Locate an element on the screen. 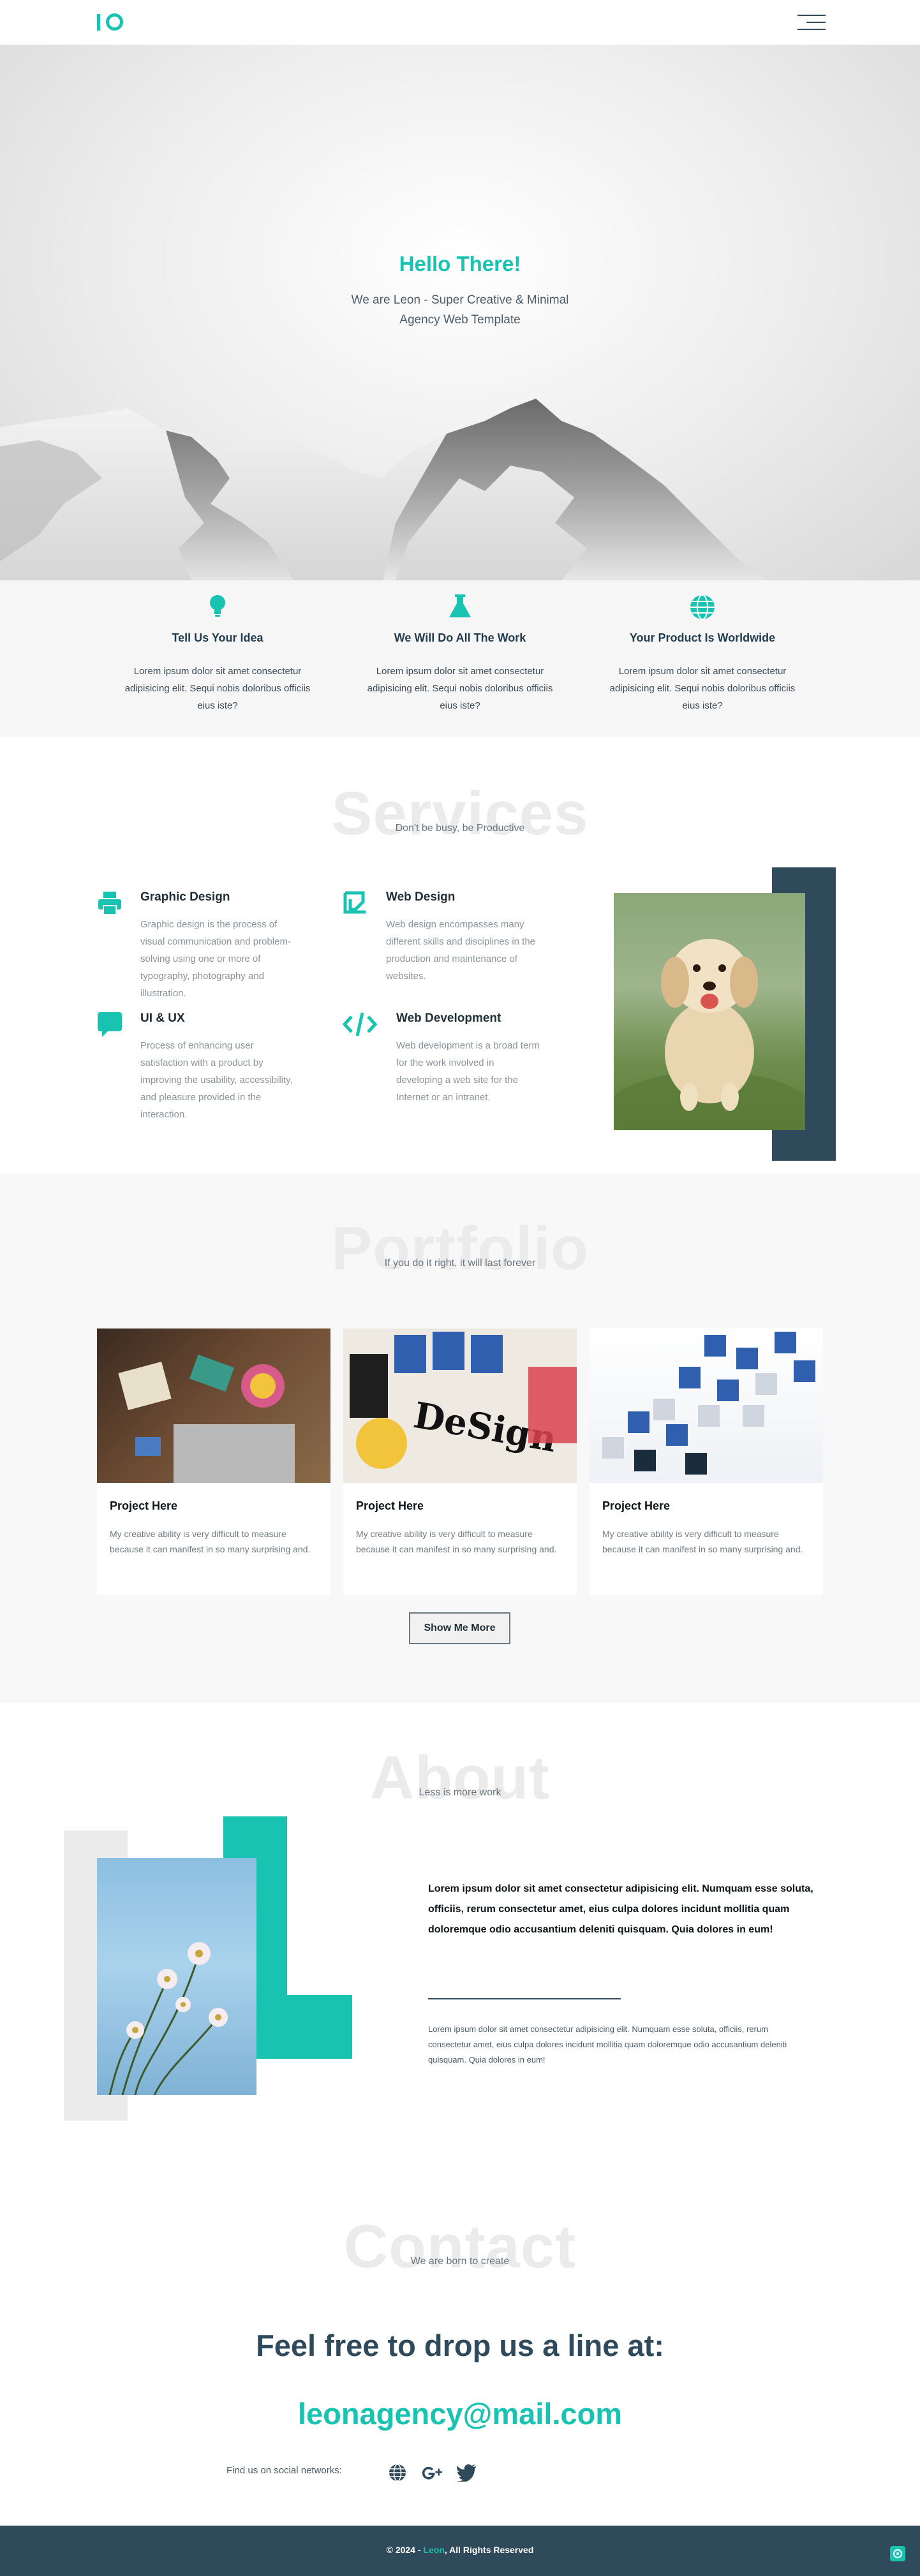 The height and width of the screenshot is (2576, 920). feature-title: Your Product Is Worldwide is located at coordinates (702, 637).